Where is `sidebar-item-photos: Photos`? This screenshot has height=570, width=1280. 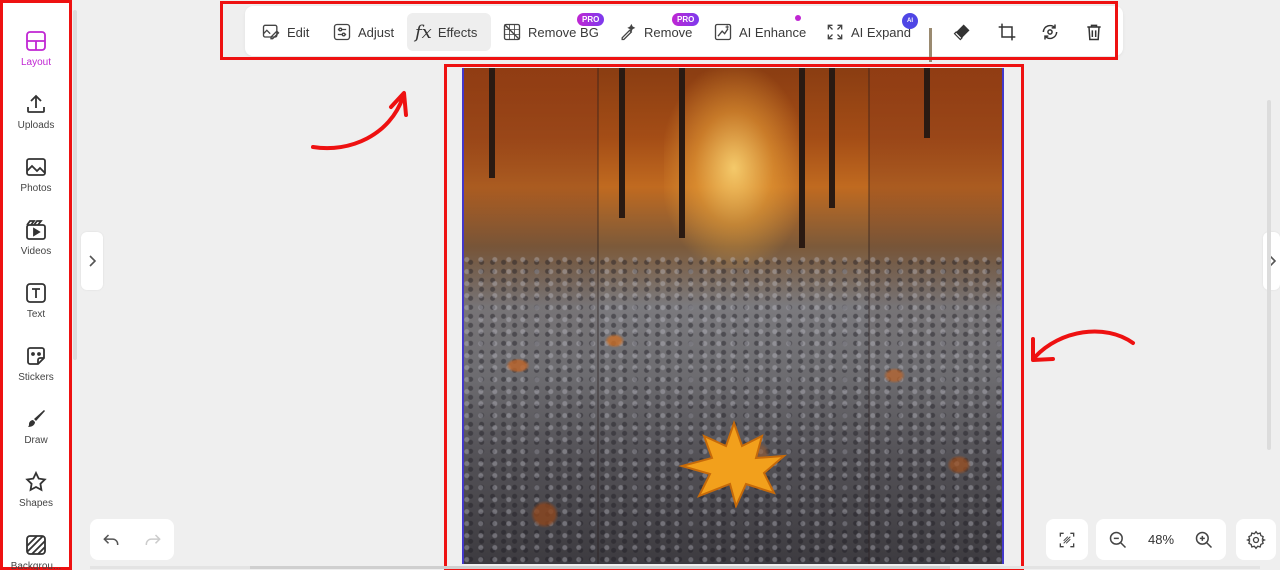
sidebar-item-photos: Photos is located at coordinates (36, 177).